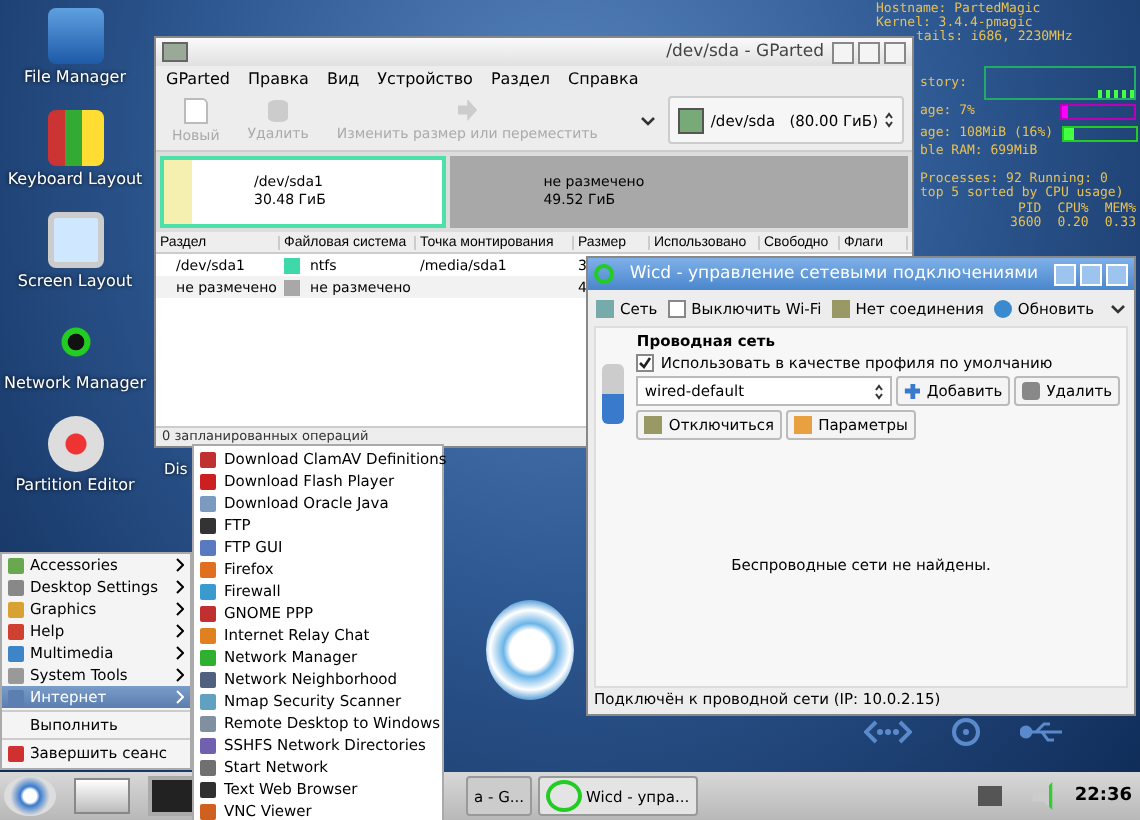 This screenshot has width=1140, height=820. What do you see at coordinates (1103, 796) in the screenshot?
I see `clock: 22:36` at bounding box center [1103, 796].